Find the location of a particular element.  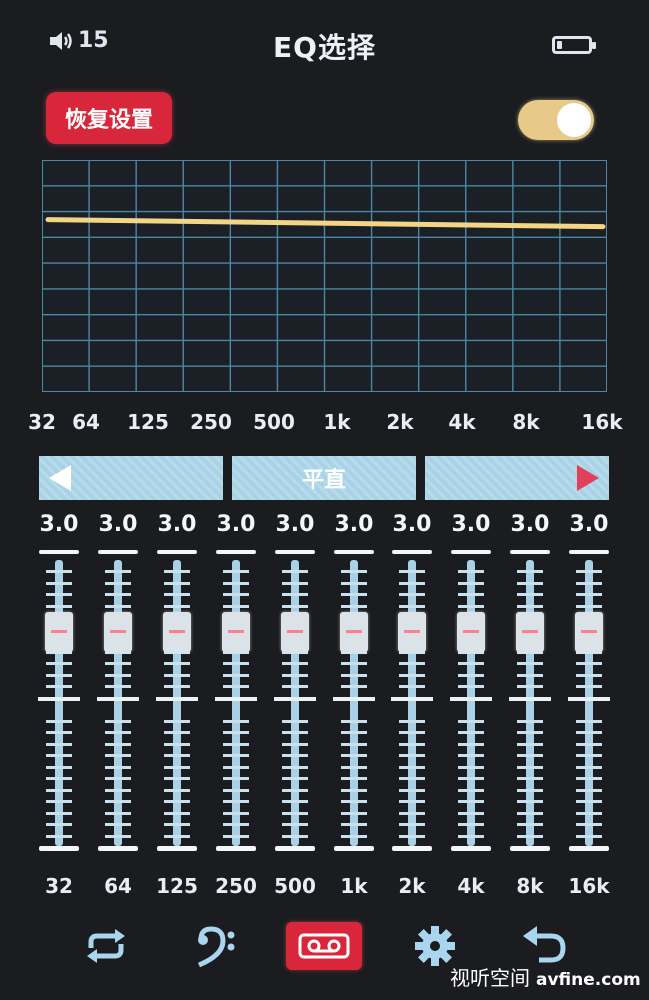

eq-slider-250: 3.0 is located at coordinates (236, 685).